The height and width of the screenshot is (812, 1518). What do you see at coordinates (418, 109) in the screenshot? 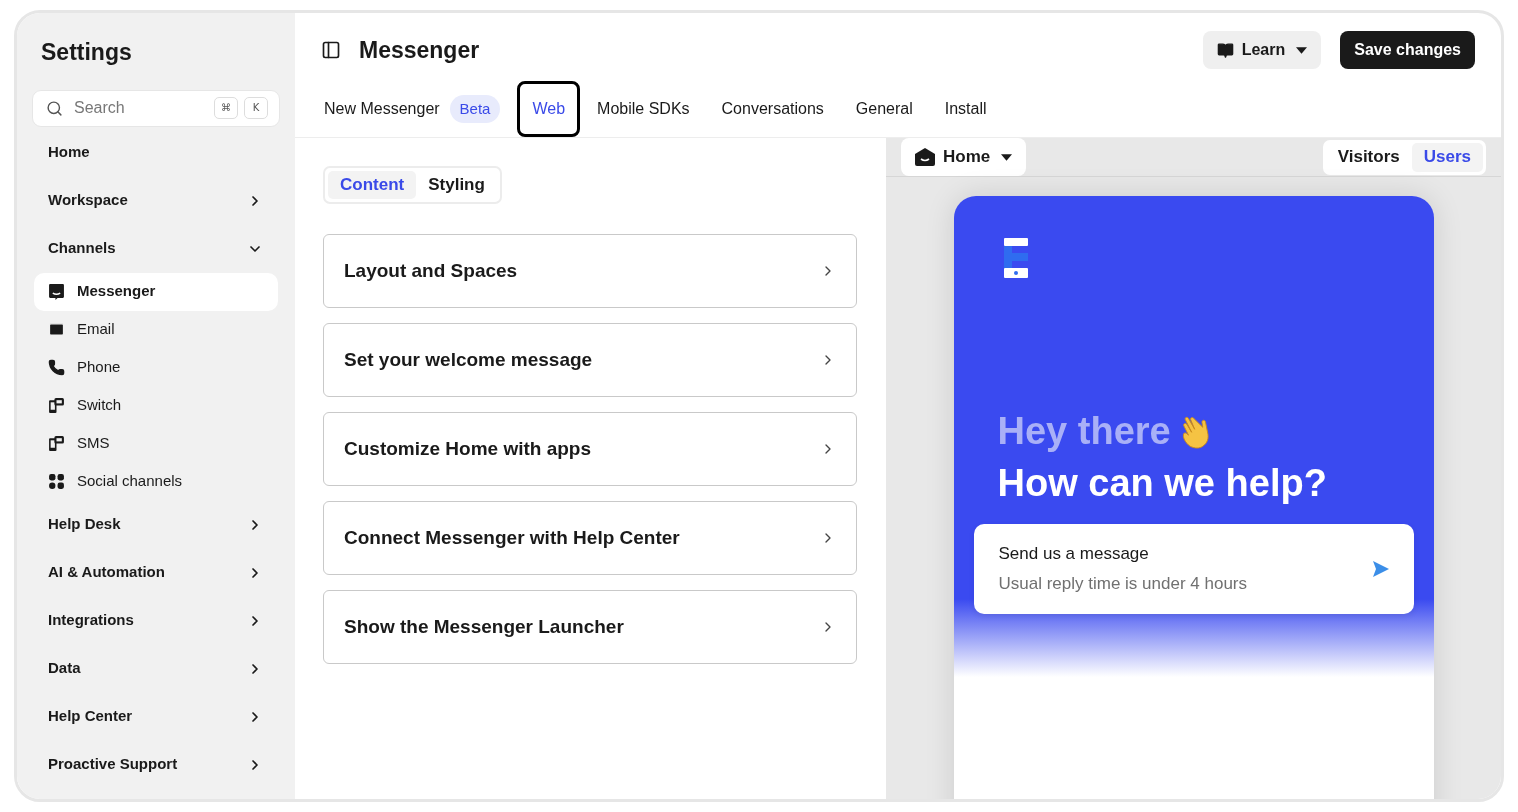
I see `tab: New Messenger Beta` at bounding box center [418, 109].